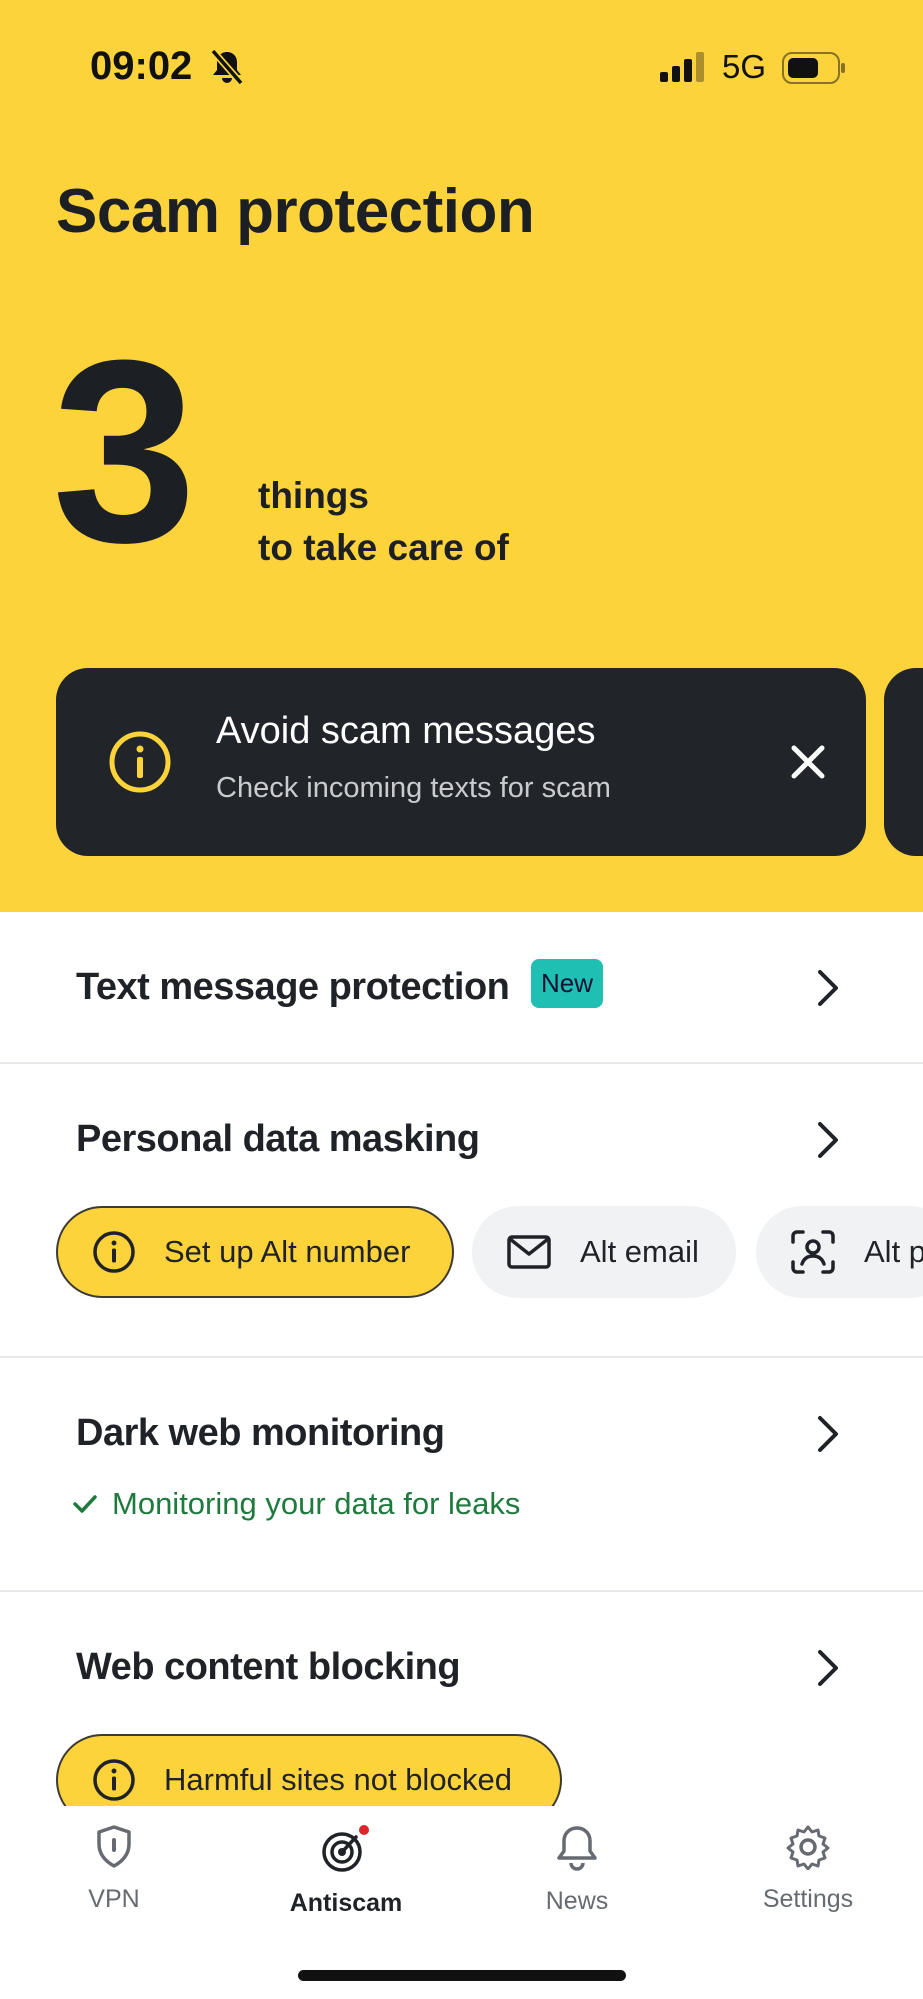  What do you see at coordinates (114, 1846) in the screenshot?
I see `shield-icon` at bounding box center [114, 1846].